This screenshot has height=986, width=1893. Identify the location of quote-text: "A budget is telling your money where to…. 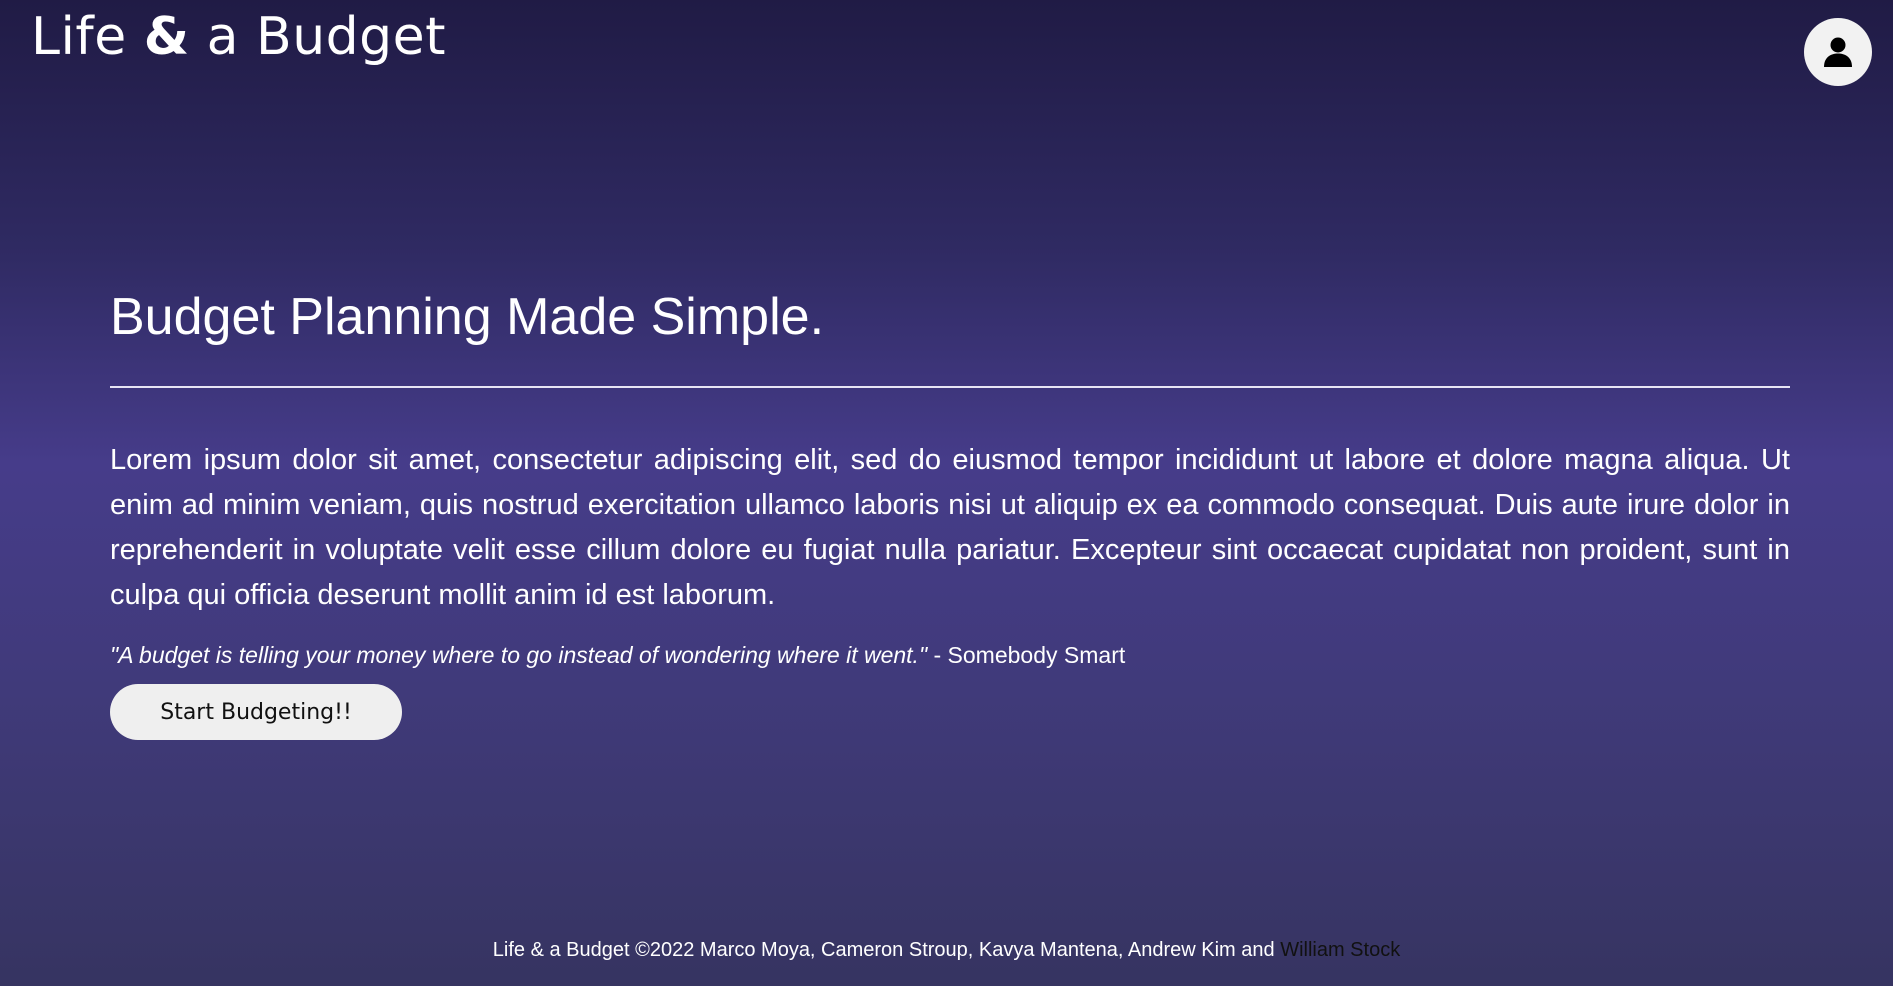
(519, 655).